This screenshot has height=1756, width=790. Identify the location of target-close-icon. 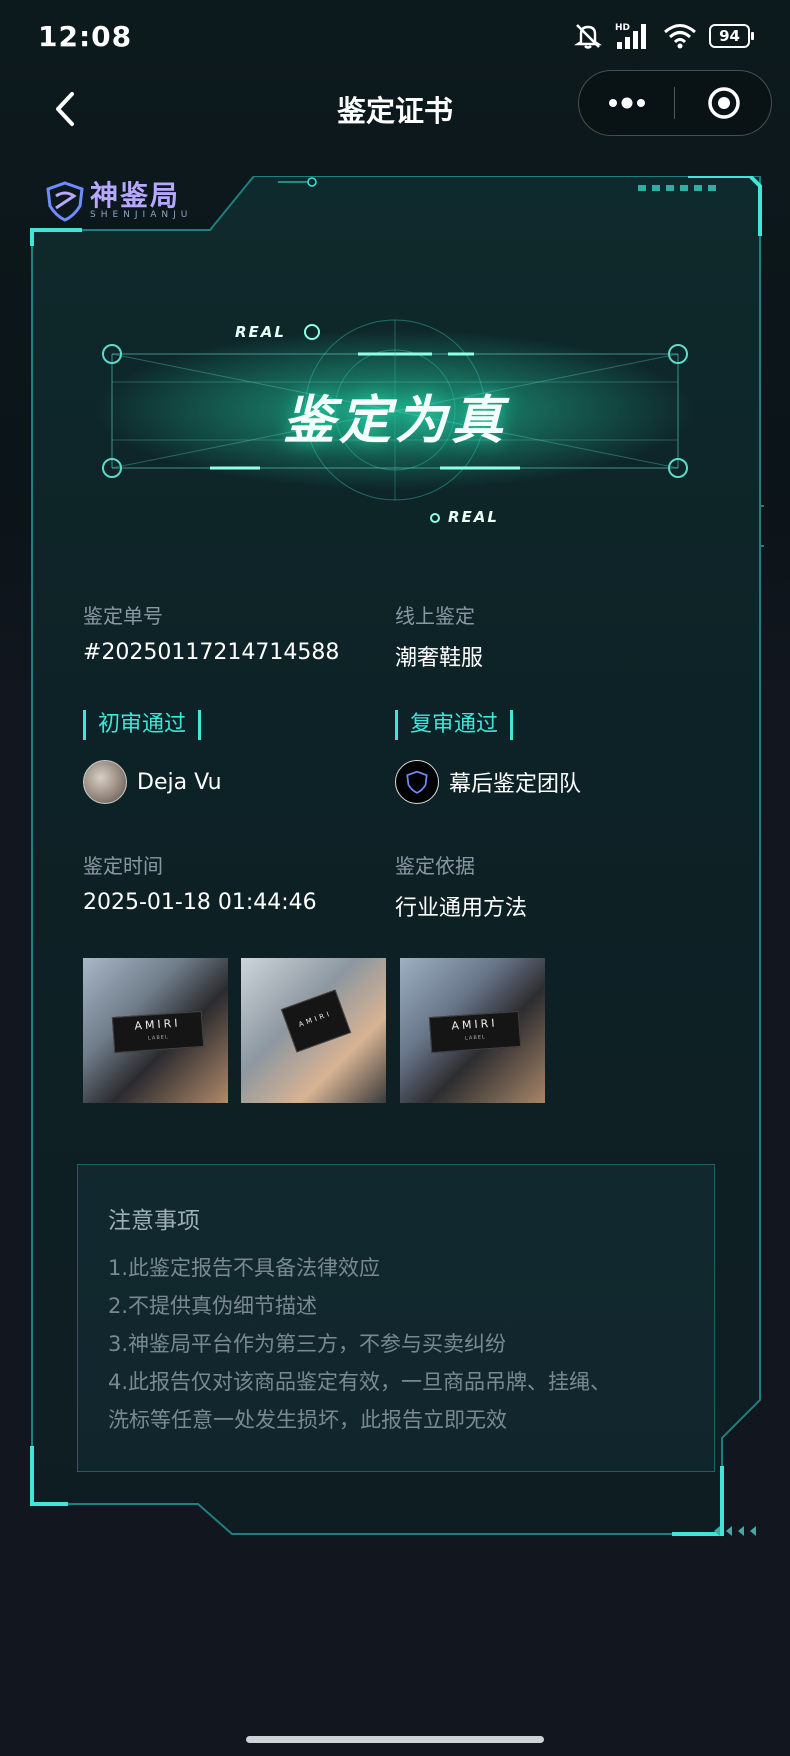
(723, 103).